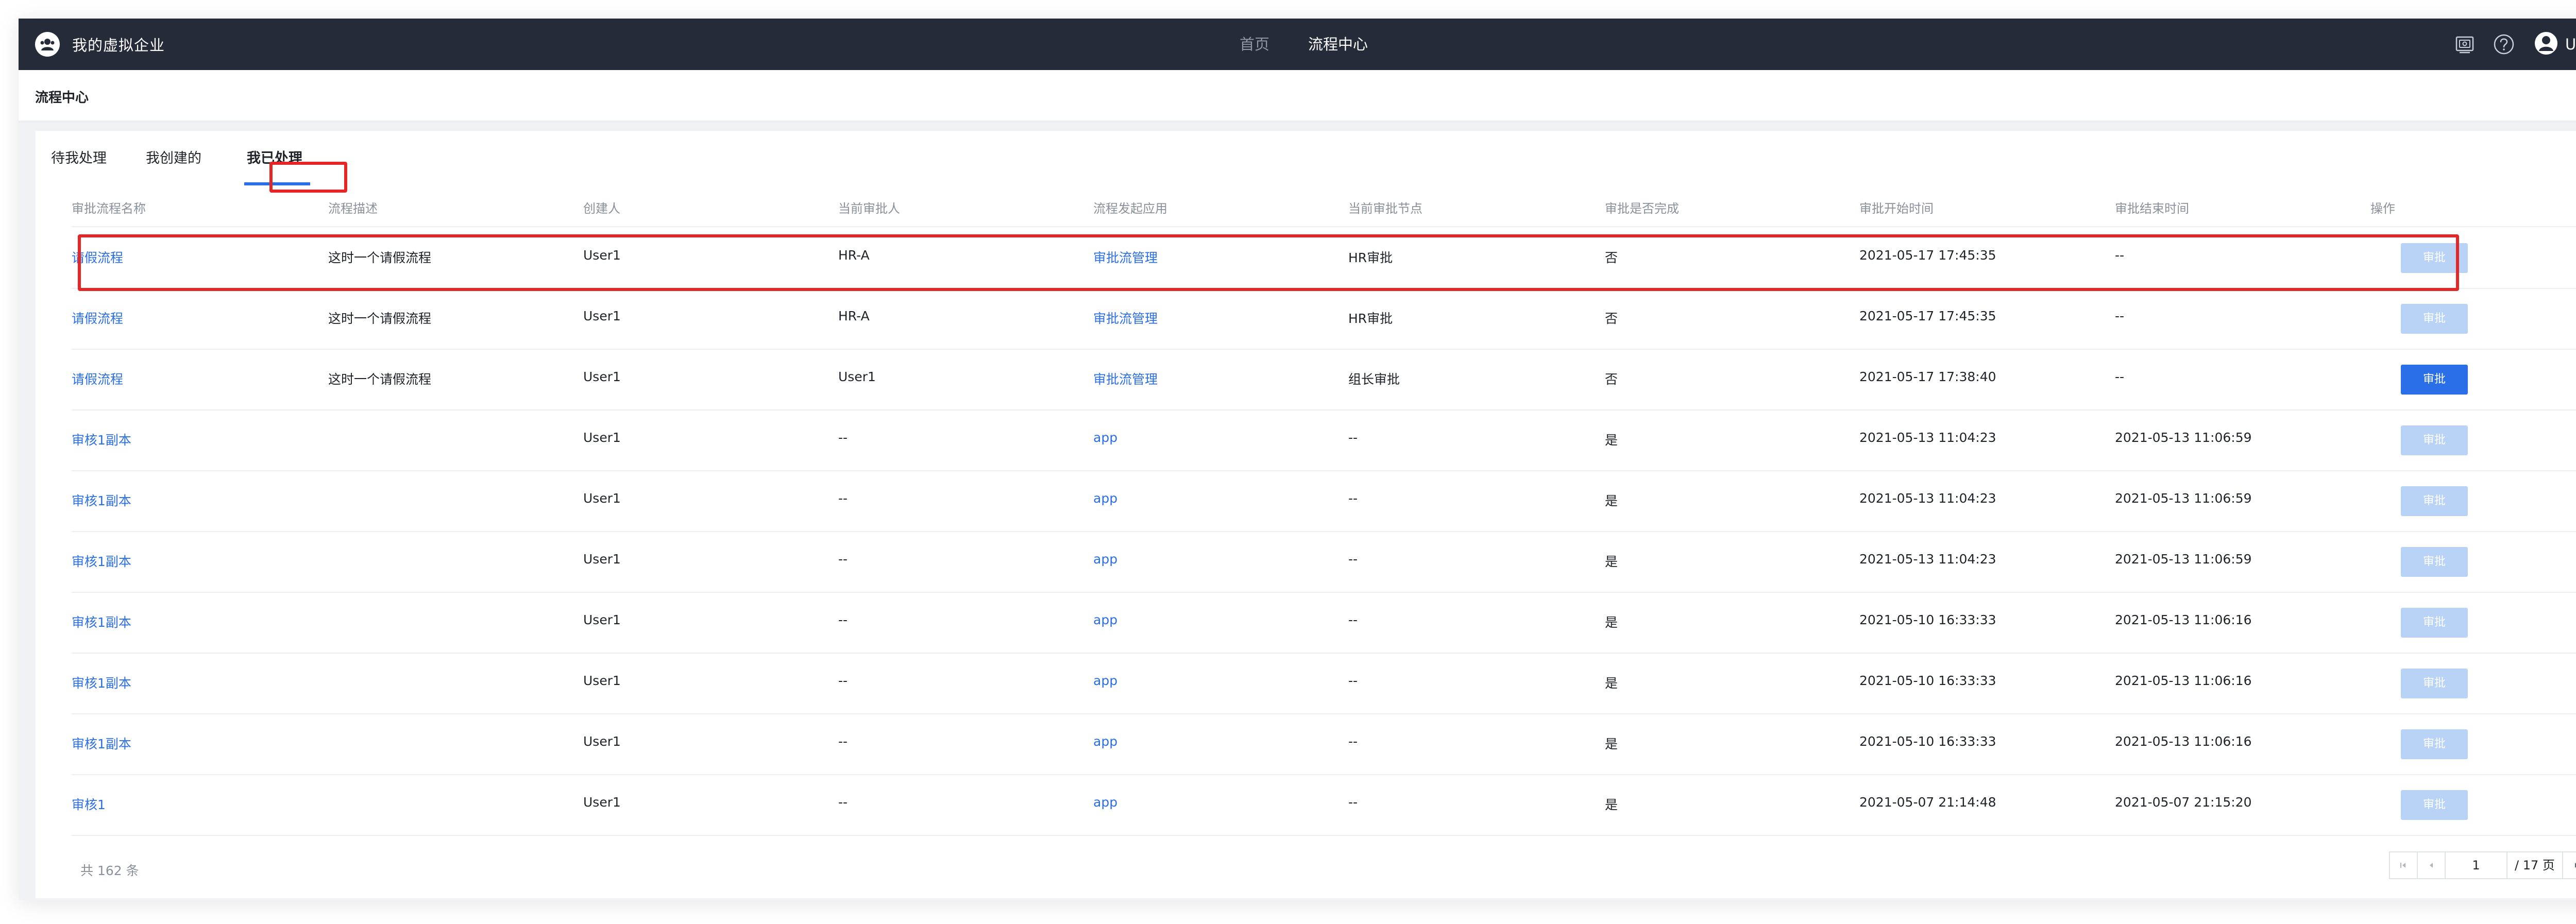  What do you see at coordinates (1338, 44) in the screenshot?
I see `nav-flow-center-link: 流程中心` at bounding box center [1338, 44].